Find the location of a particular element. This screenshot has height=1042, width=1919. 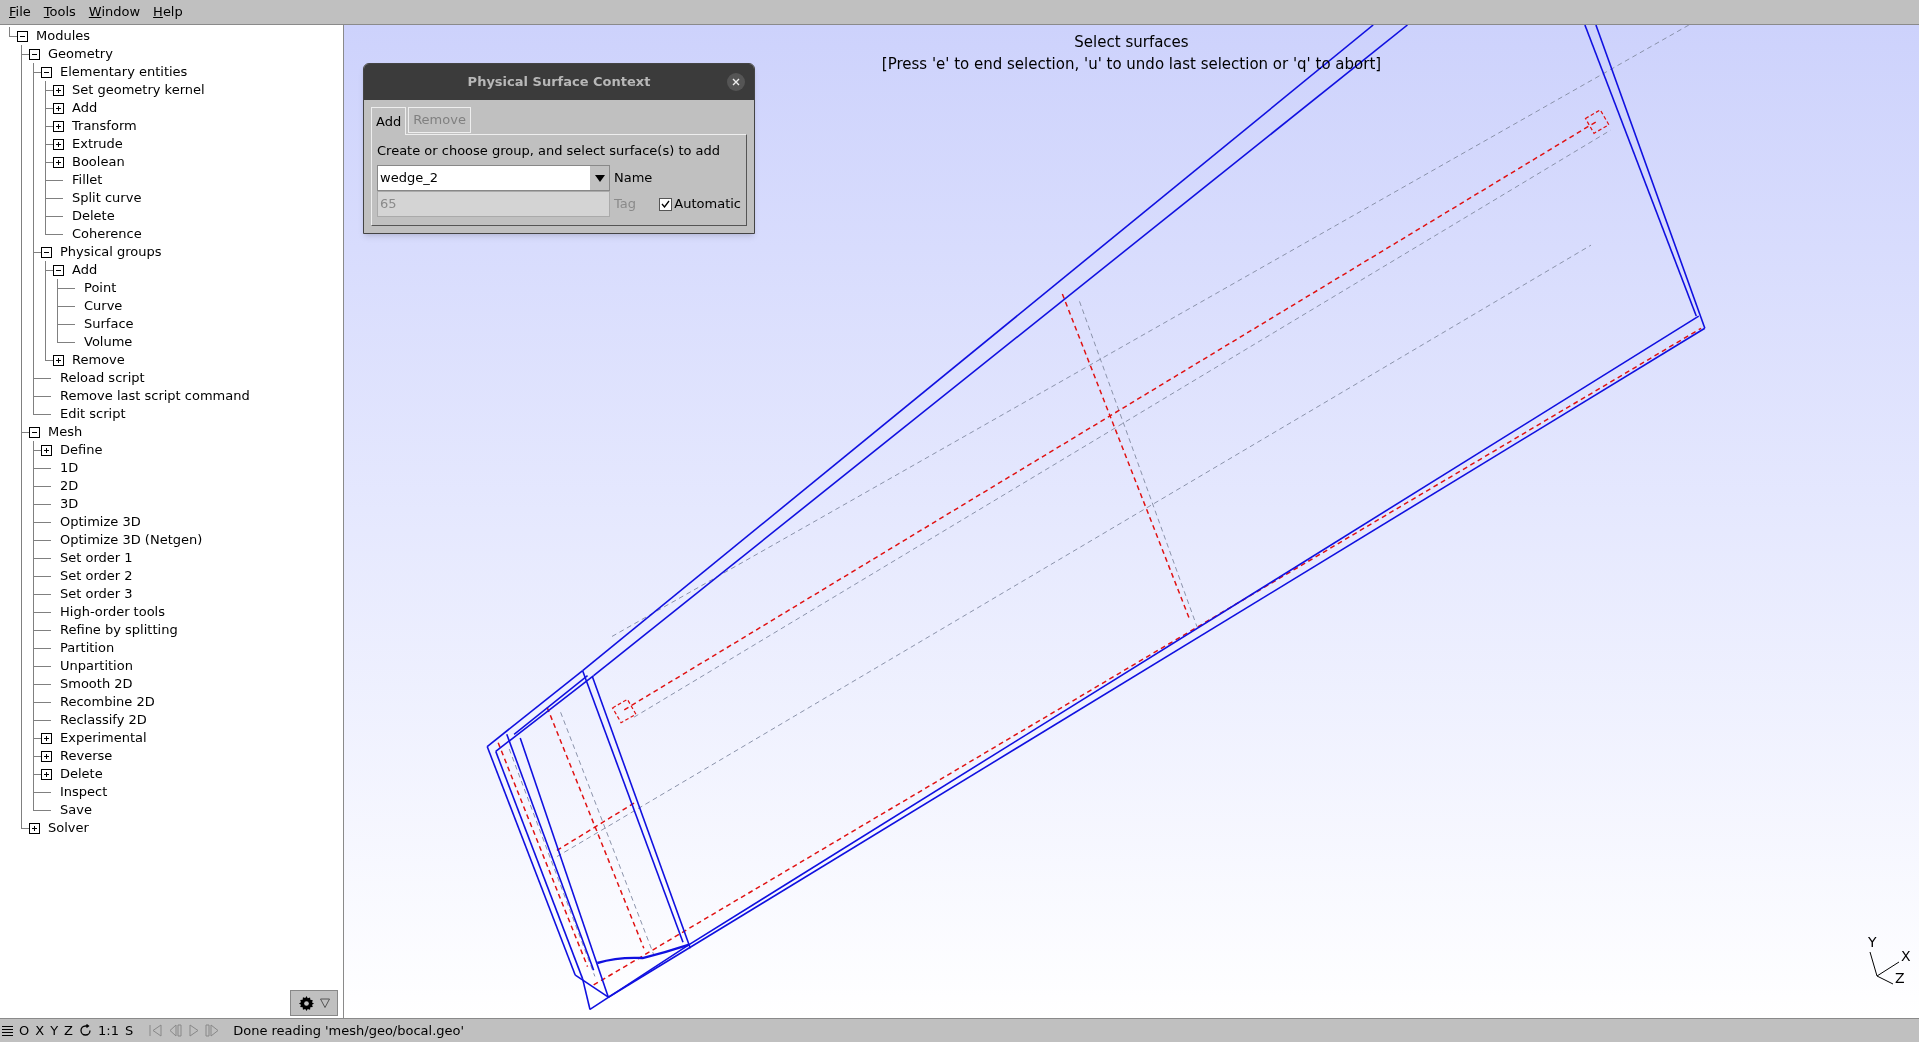

close-icon is located at coordinates (736, 82).